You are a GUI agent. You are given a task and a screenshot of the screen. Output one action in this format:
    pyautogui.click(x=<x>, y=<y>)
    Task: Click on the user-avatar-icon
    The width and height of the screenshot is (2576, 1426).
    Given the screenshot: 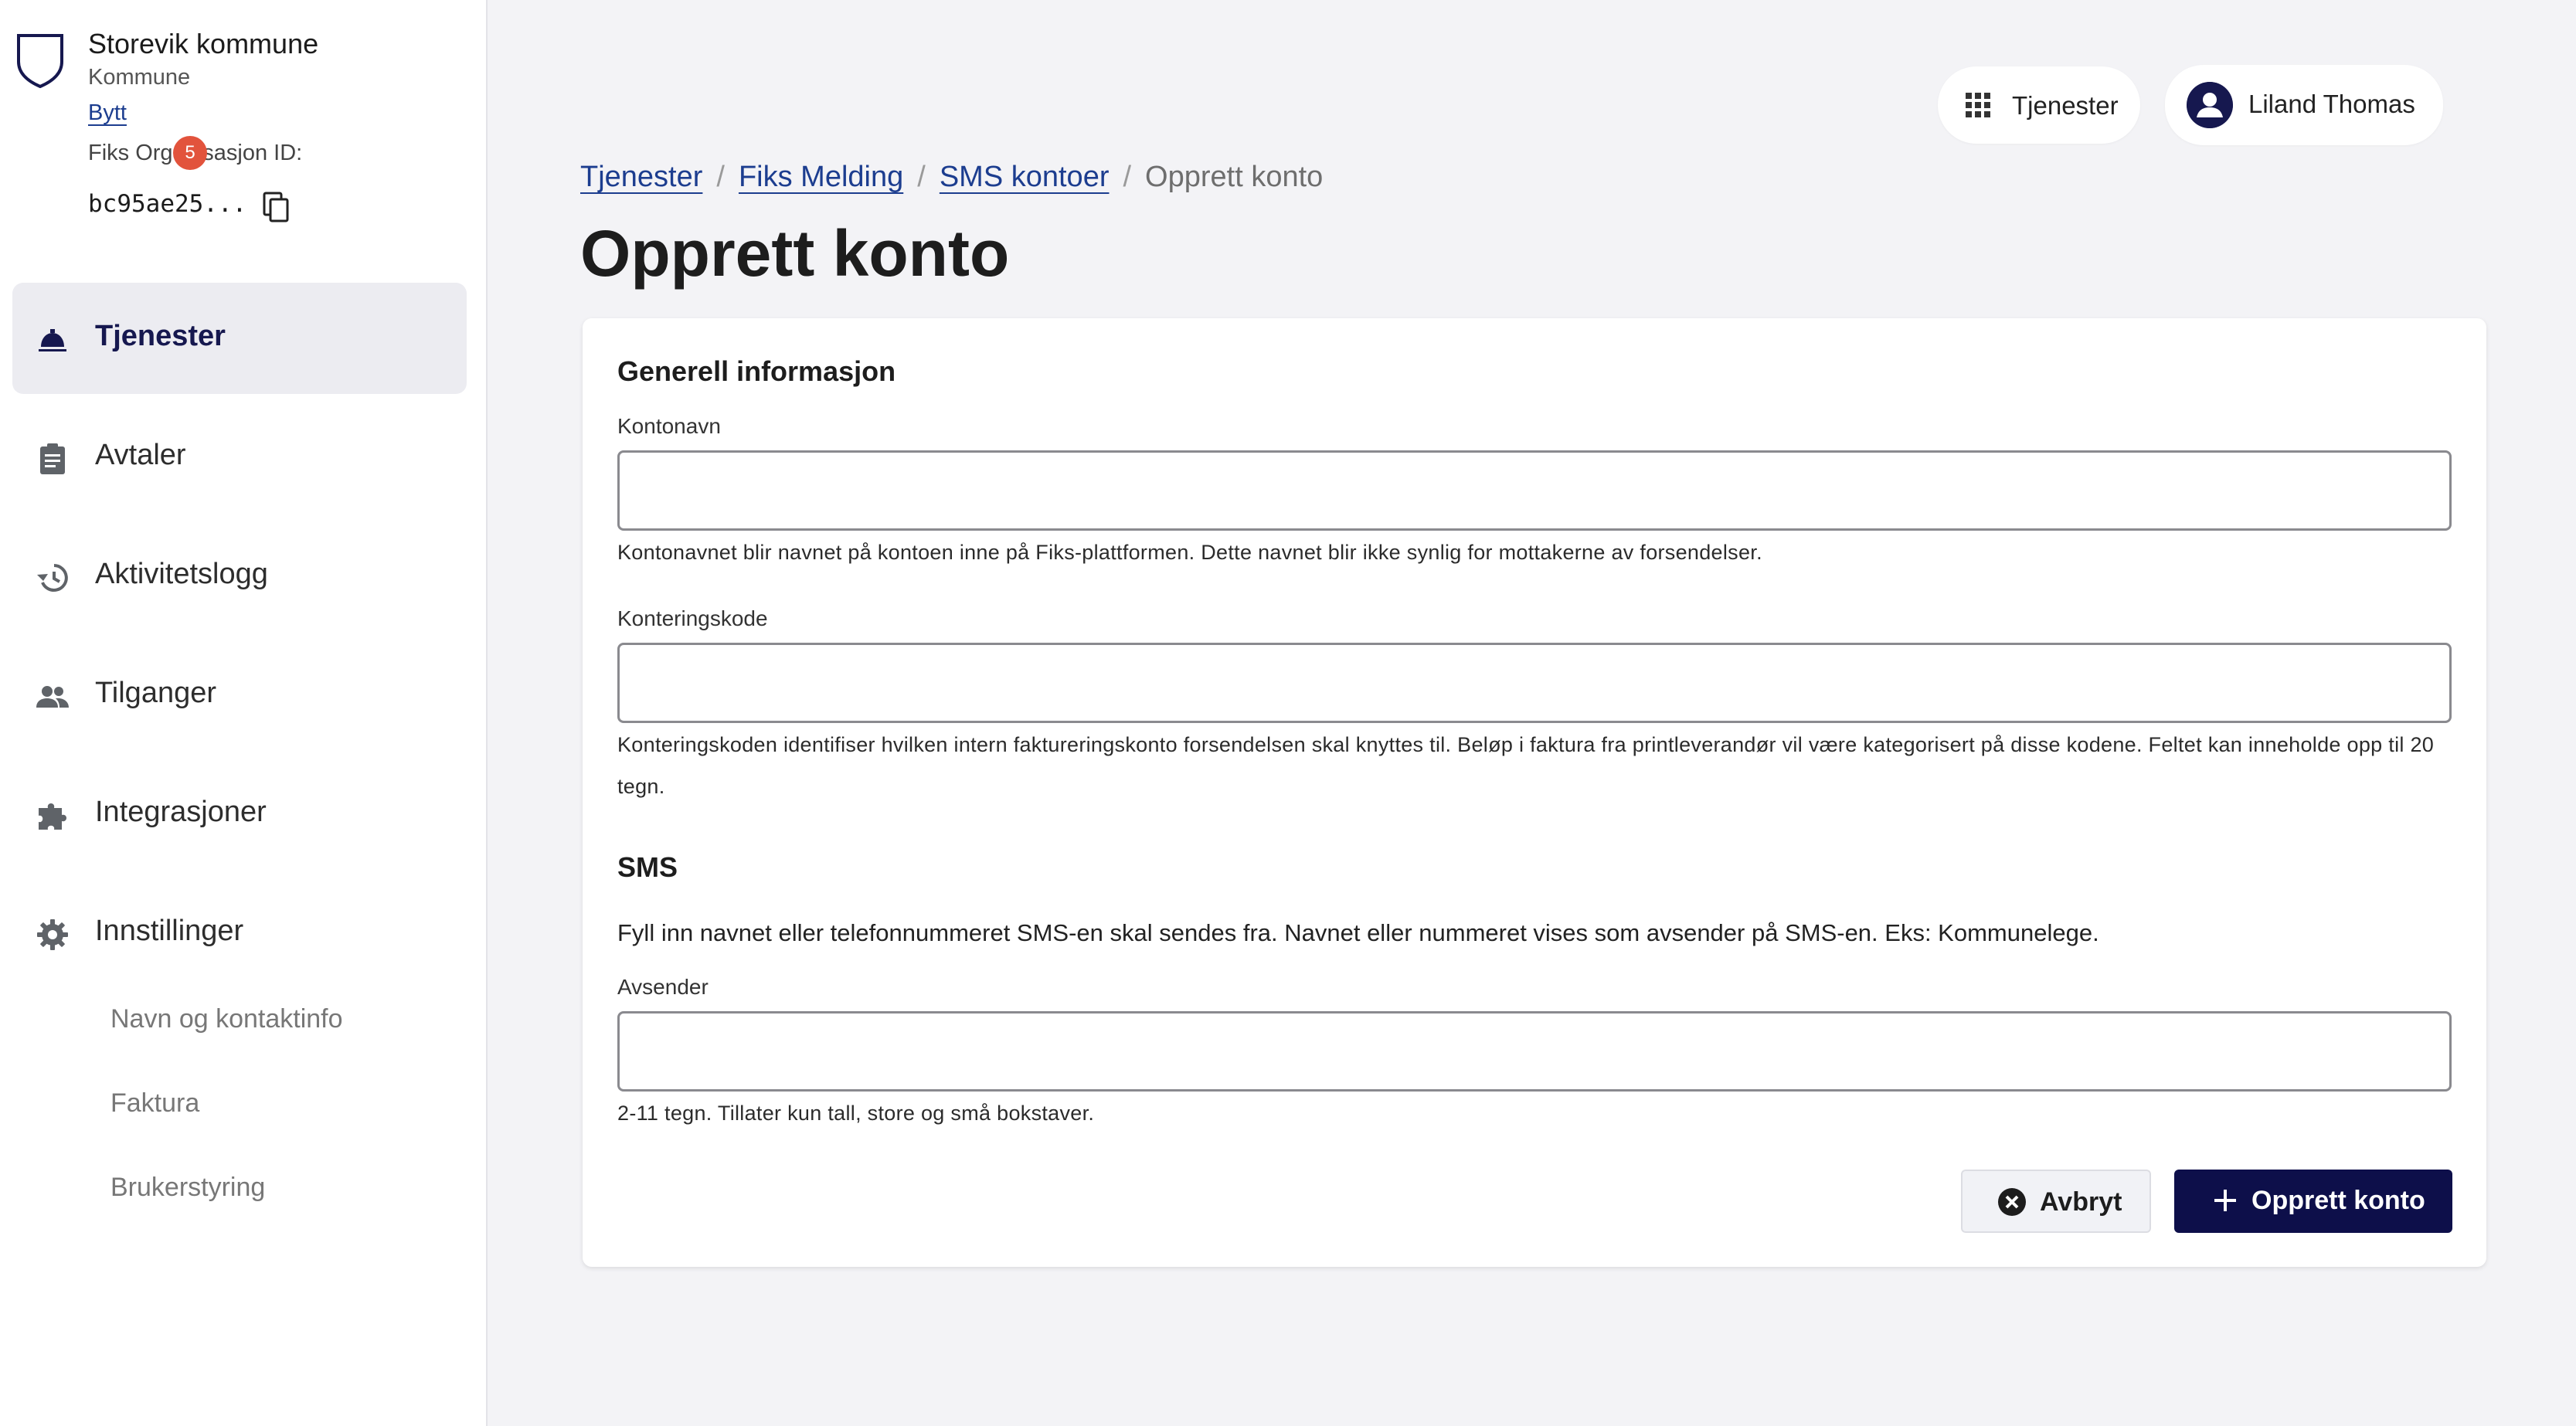 What is the action you would take?
    pyautogui.click(x=2210, y=105)
    